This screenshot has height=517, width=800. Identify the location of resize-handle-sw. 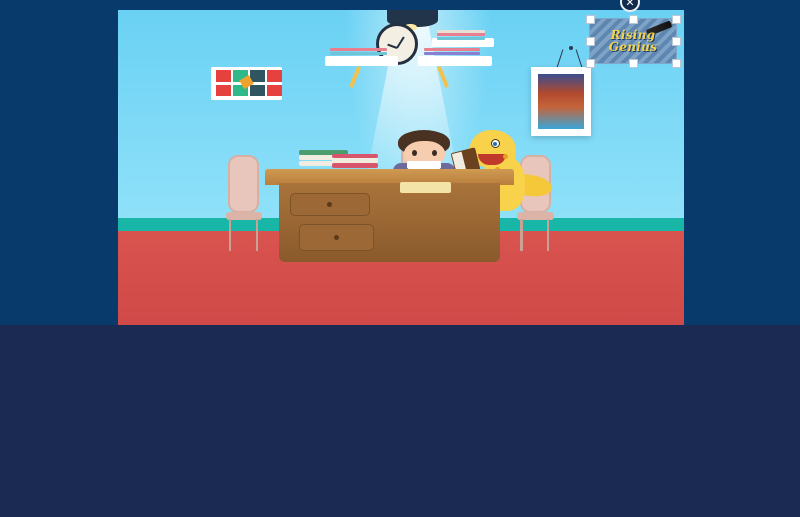
(590, 63).